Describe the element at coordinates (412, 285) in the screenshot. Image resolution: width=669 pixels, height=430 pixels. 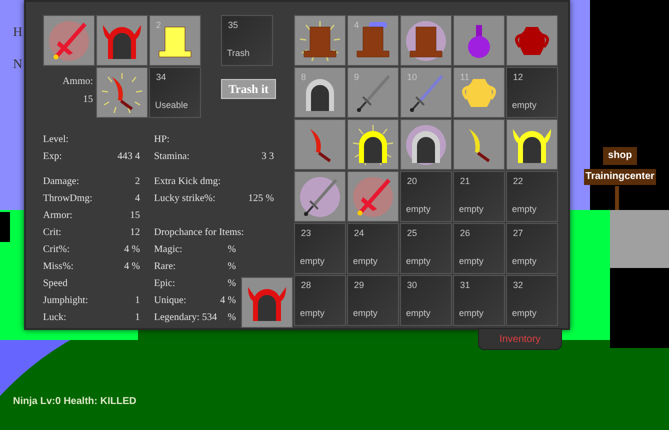
I see `slot-number: 30` at that location.